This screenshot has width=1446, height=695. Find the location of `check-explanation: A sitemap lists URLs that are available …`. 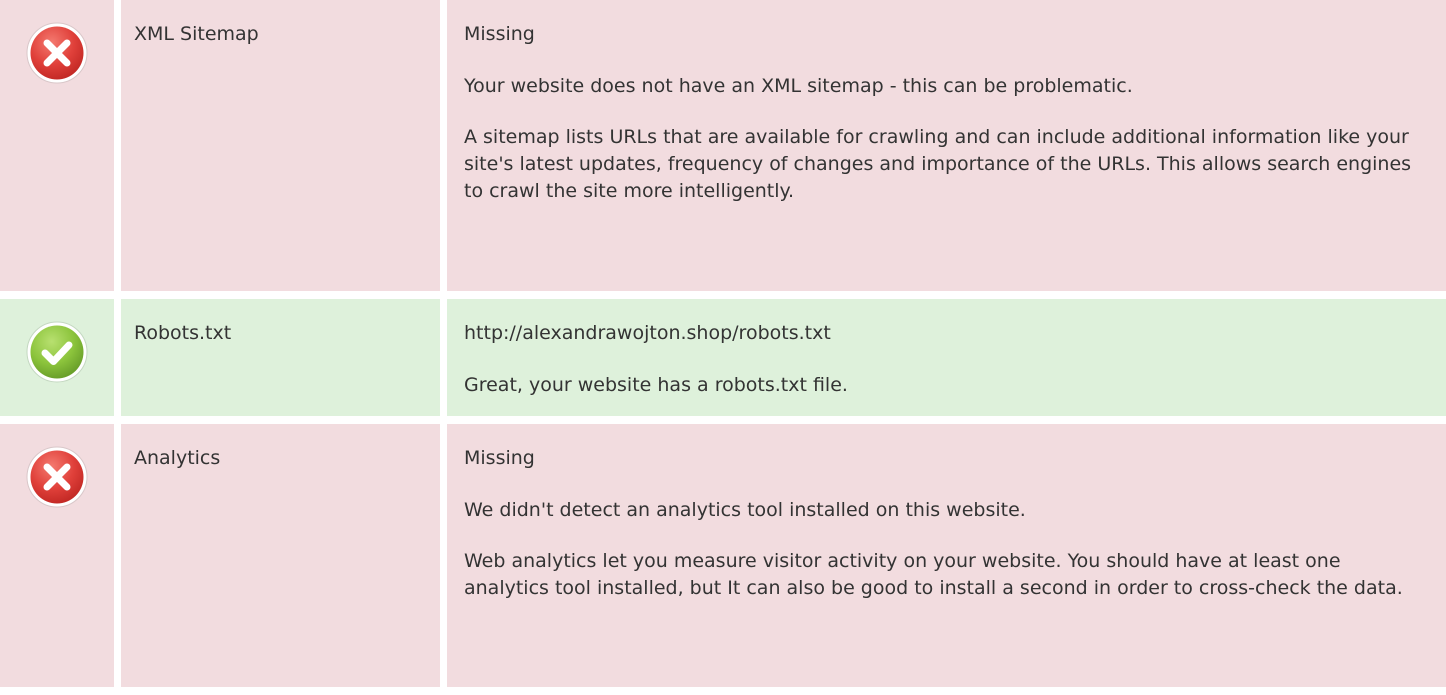

check-explanation: A sitemap lists URLs that are available … is located at coordinates (938, 164).